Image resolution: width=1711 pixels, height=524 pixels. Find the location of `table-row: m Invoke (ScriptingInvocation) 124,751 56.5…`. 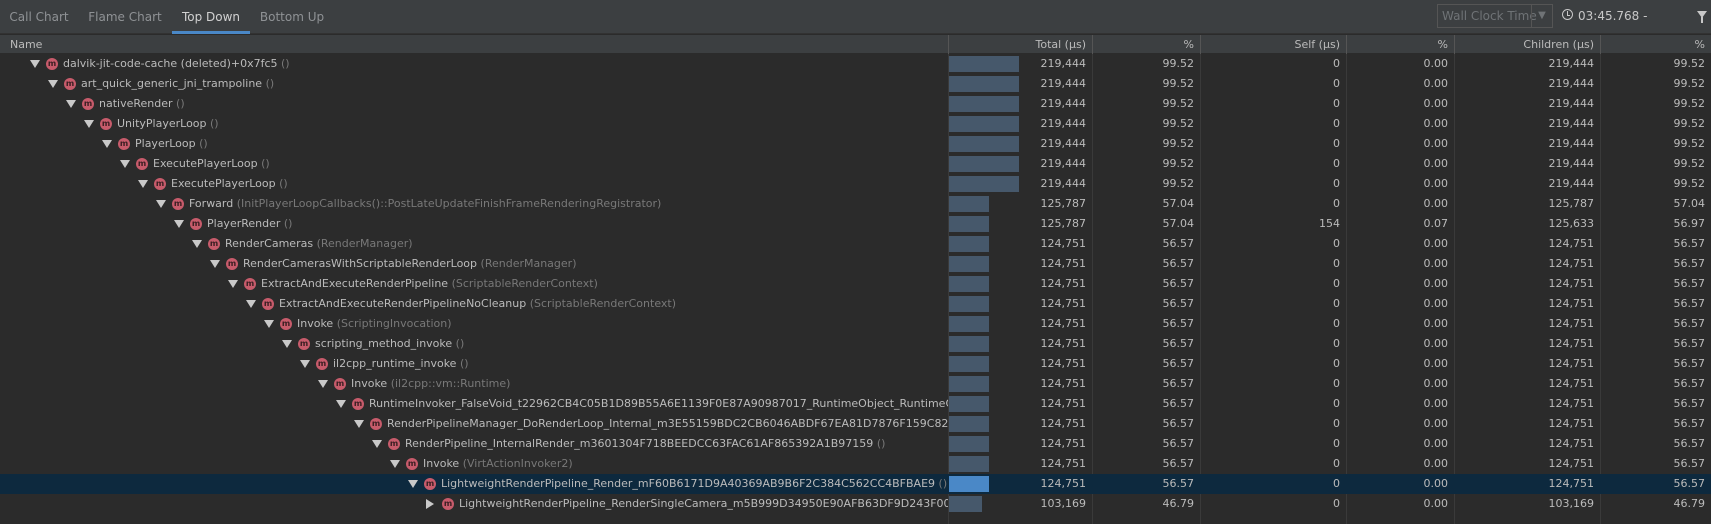

table-row: m Invoke (ScriptingInvocation) 124,751 56.5… is located at coordinates (855, 324).